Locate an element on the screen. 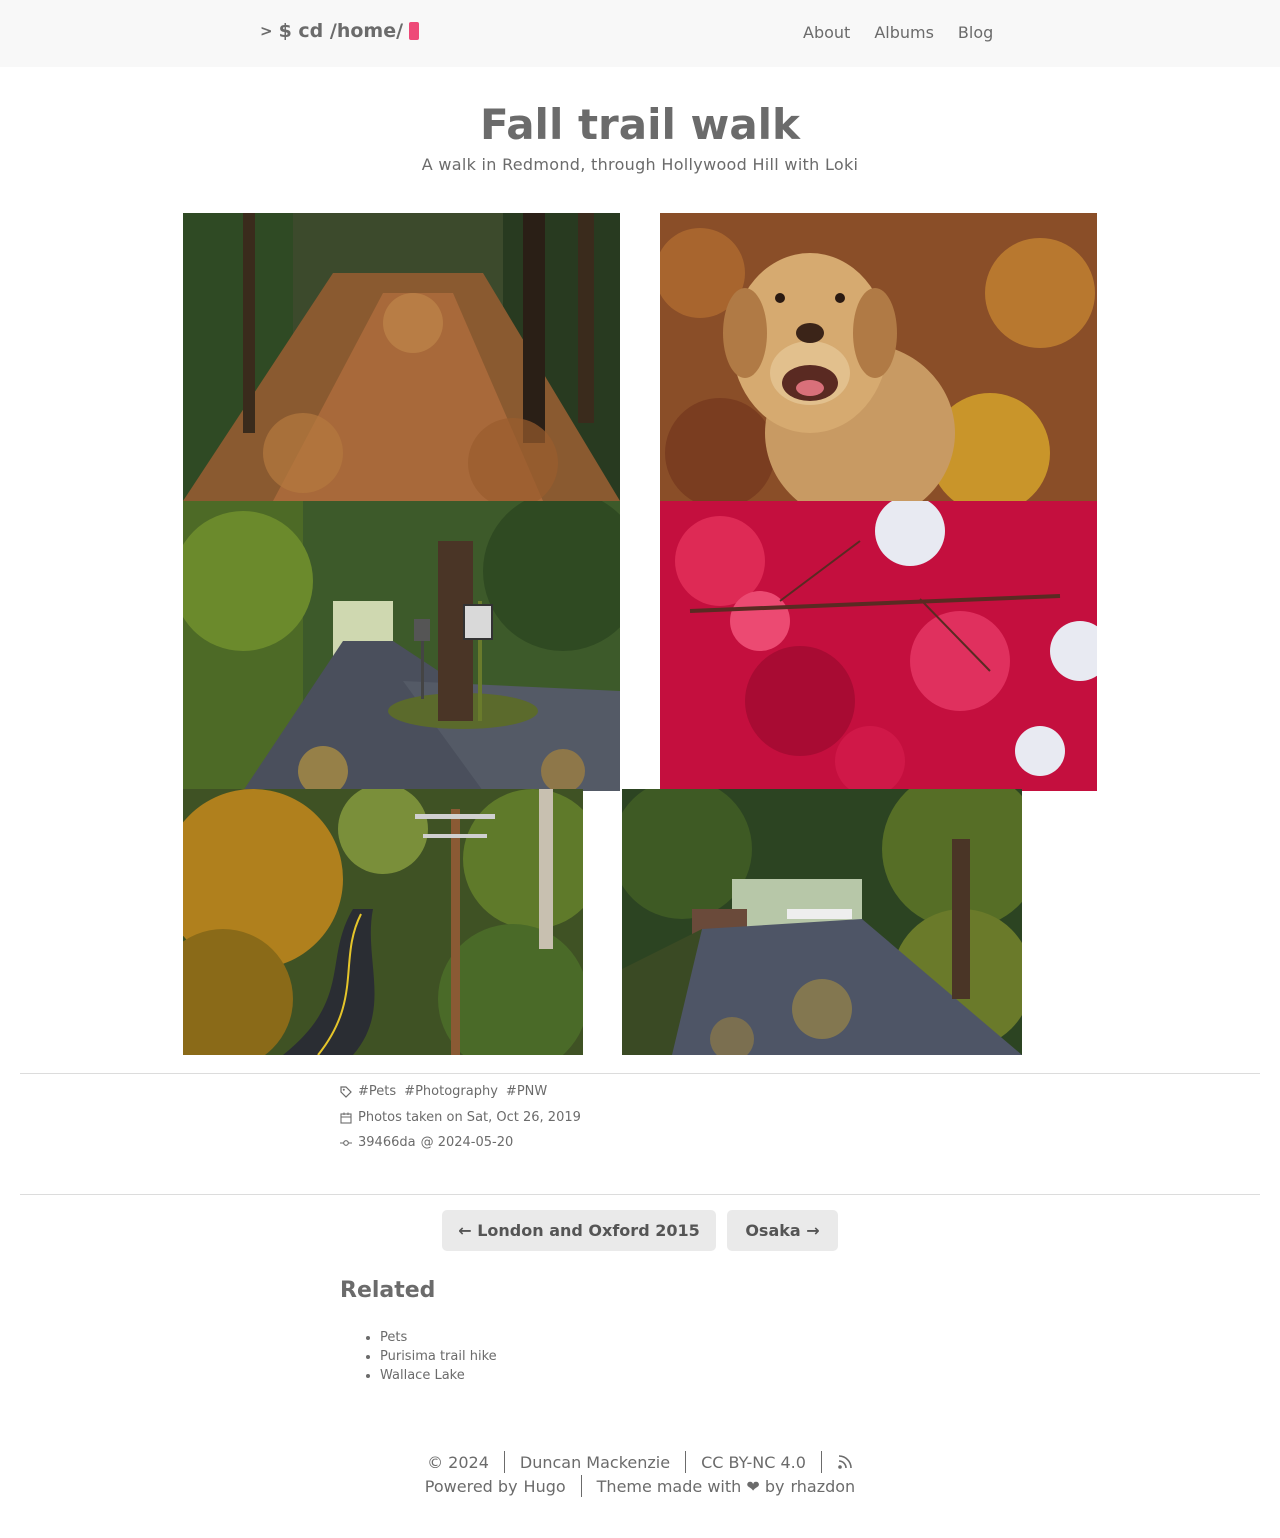 Image resolution: width=1280 pixels, height=1538 pixels. list-item: Wallace Lake is located at coordinates (438, 1377).